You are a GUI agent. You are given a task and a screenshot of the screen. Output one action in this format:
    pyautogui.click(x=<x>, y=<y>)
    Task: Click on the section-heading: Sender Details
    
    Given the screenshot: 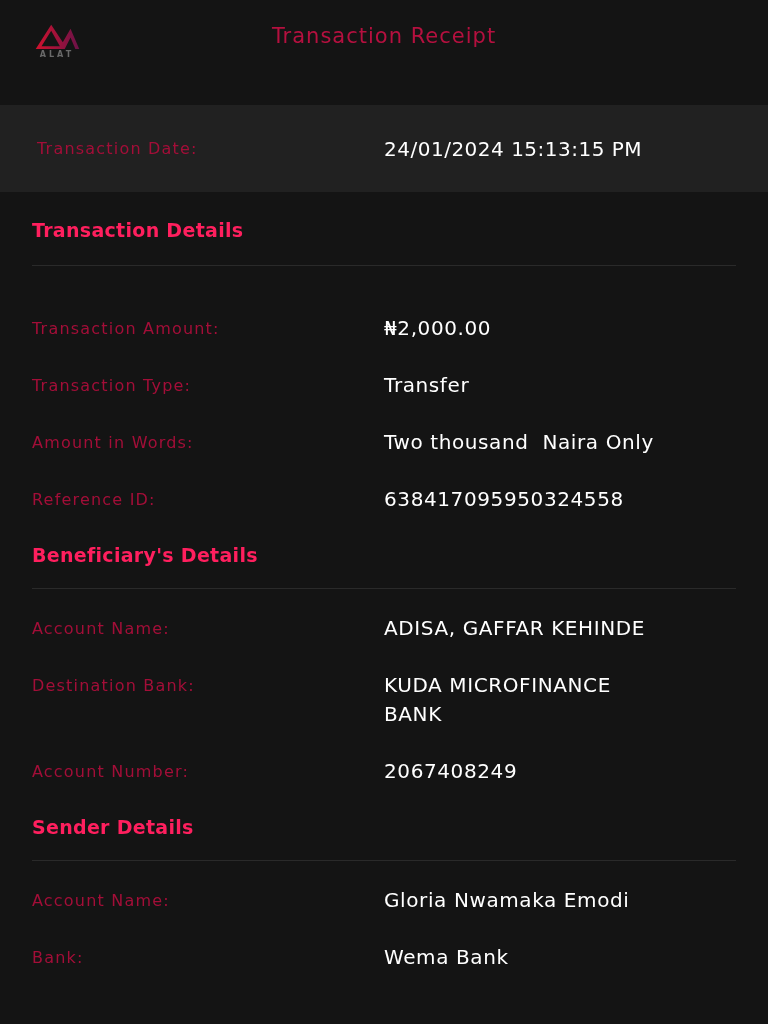 What is the action you would take?
    pyautogui.click(x=113, y=827)
    